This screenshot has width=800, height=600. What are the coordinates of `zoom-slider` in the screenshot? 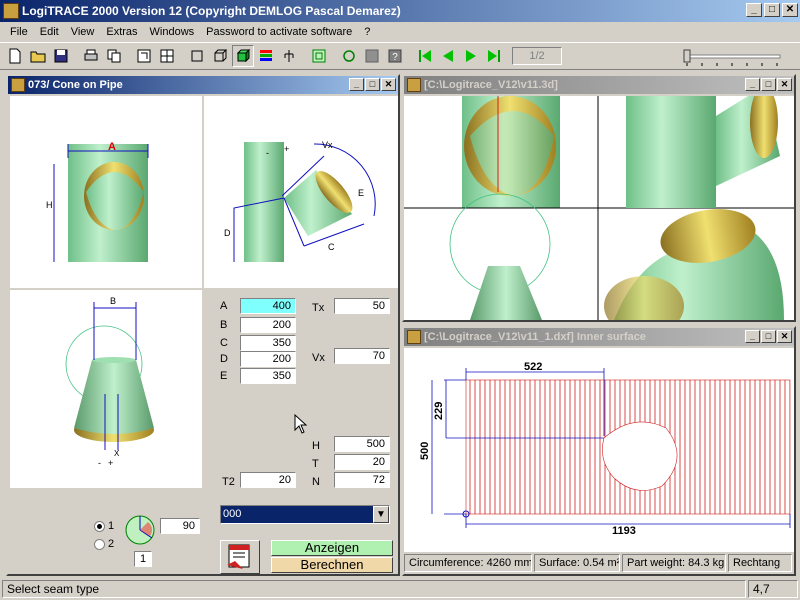 It's located at (732, 57).